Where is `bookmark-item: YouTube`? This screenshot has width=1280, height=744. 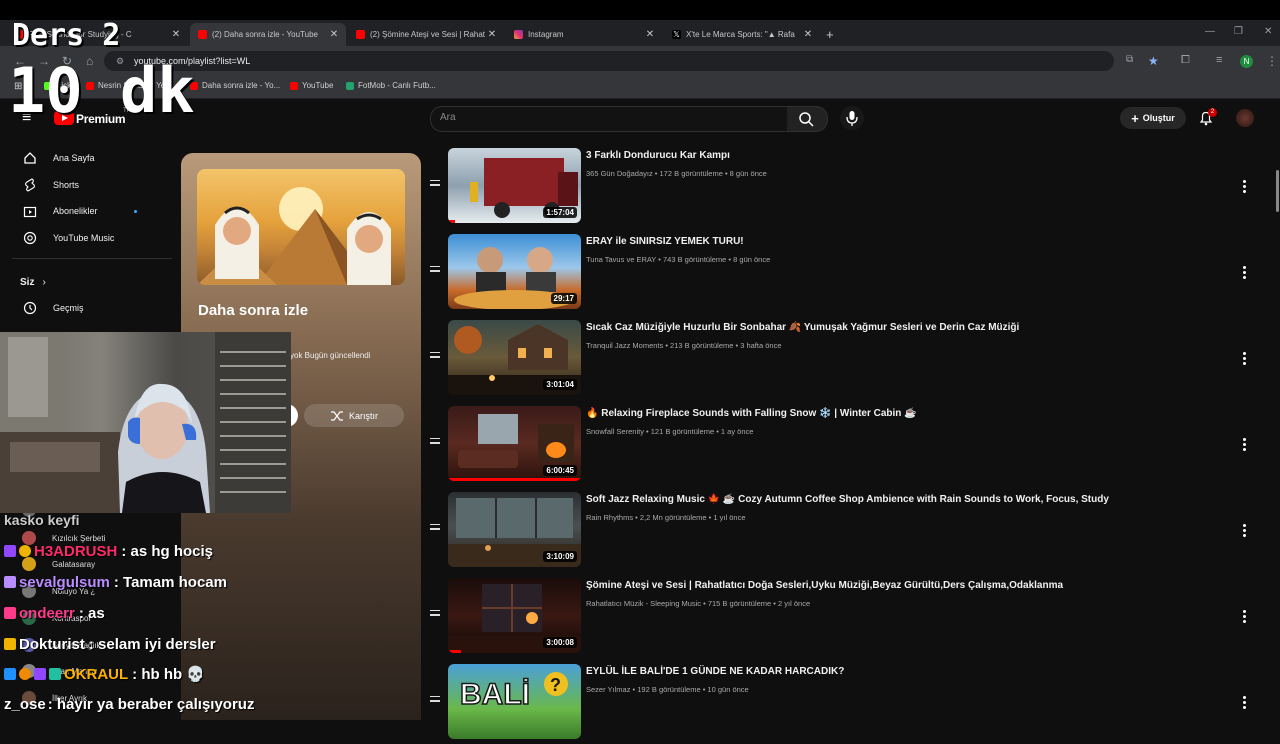
bookmark-item: YouTube is located at coordinates (311, 85).